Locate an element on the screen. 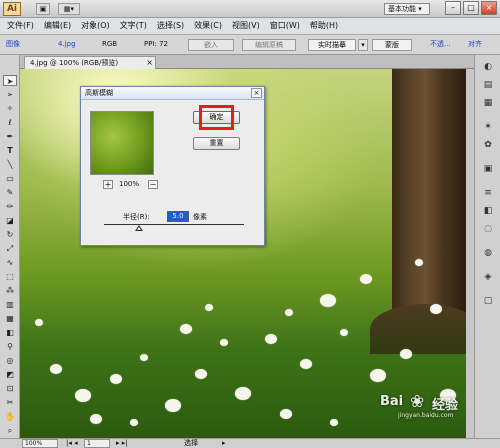  vertical-scrollbar is located at coordinates (470, 253).